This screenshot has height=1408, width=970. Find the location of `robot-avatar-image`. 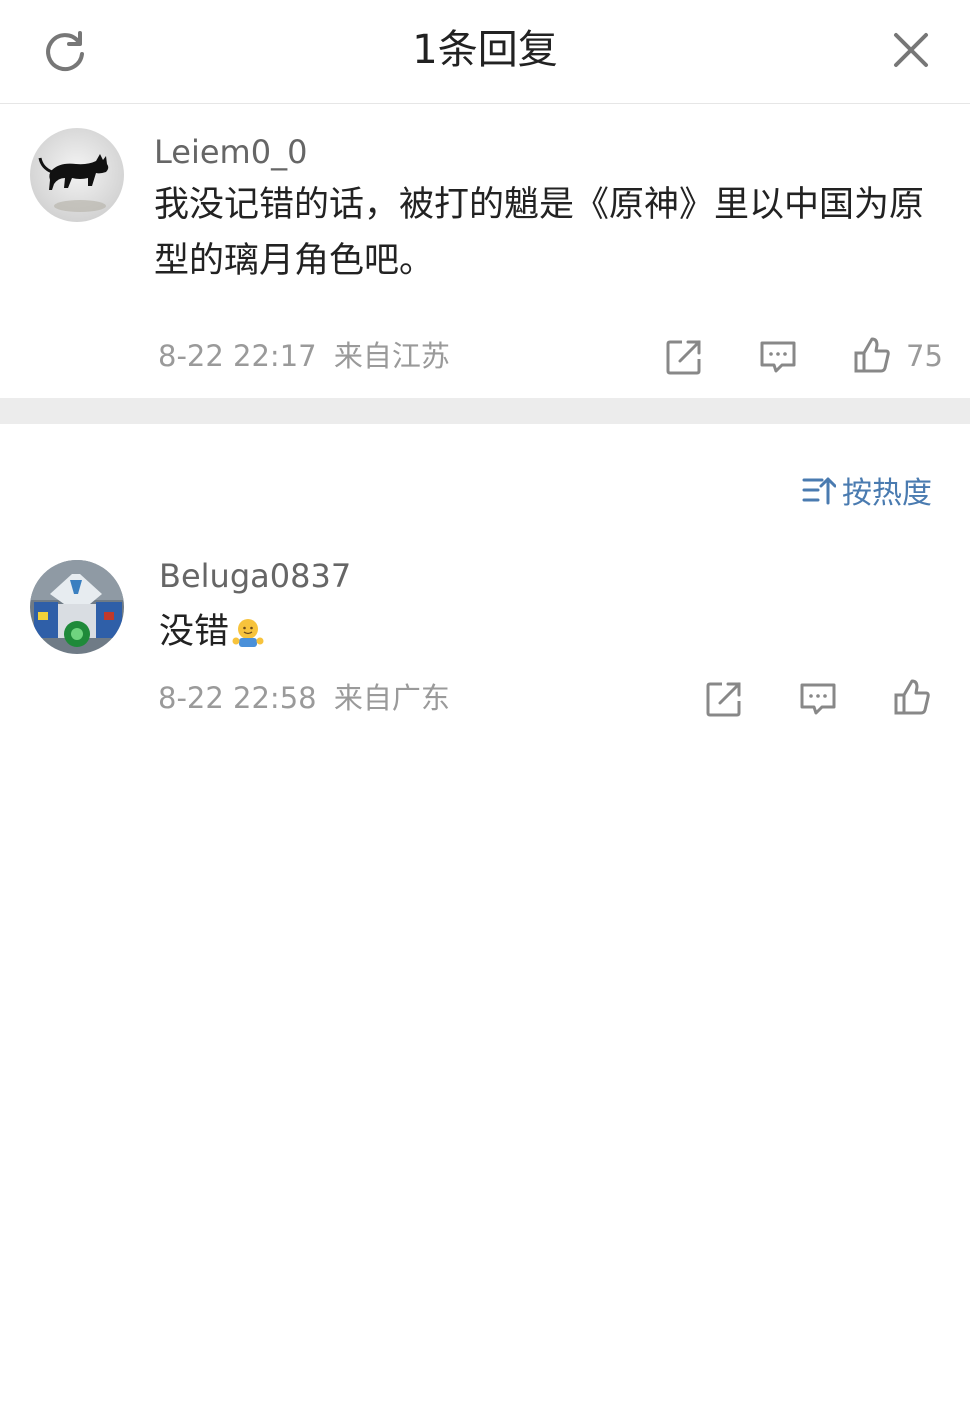

robot-avatar-image is located at coordinates (77, 607).